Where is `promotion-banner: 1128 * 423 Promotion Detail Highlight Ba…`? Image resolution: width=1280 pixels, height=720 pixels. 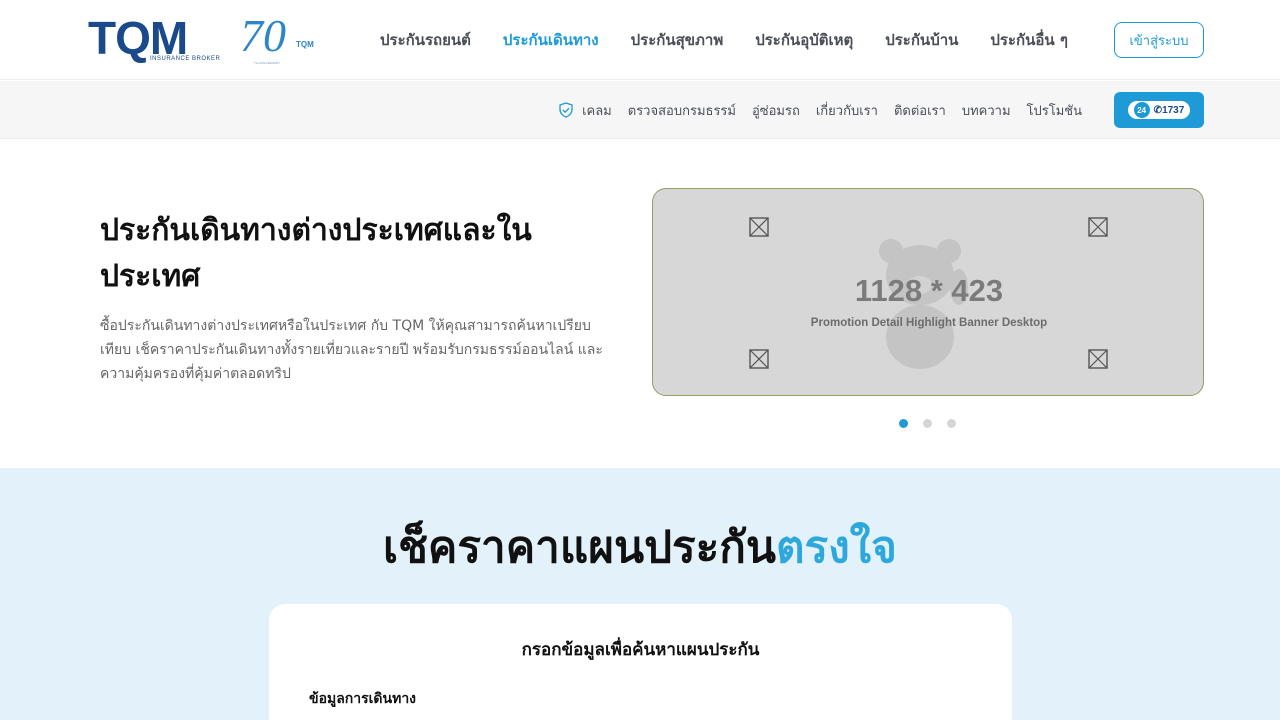 promotion-banner: 1128 * 423 Promotion Detail Highlight Ba… is located at coordinates (928, 292).